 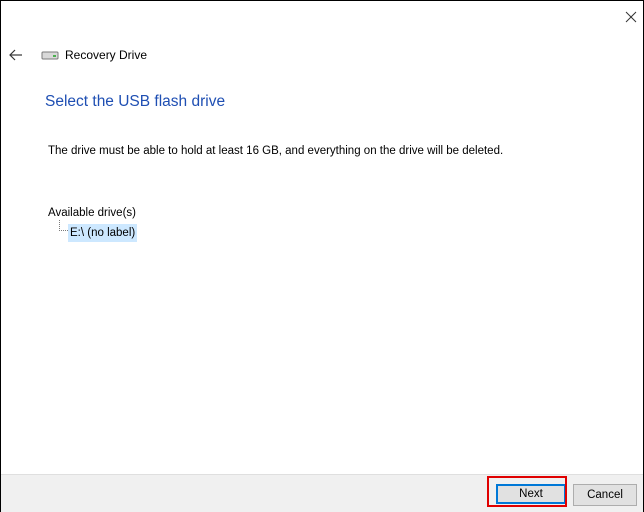 I want to click on close-icon, so click(x=631, y=17).